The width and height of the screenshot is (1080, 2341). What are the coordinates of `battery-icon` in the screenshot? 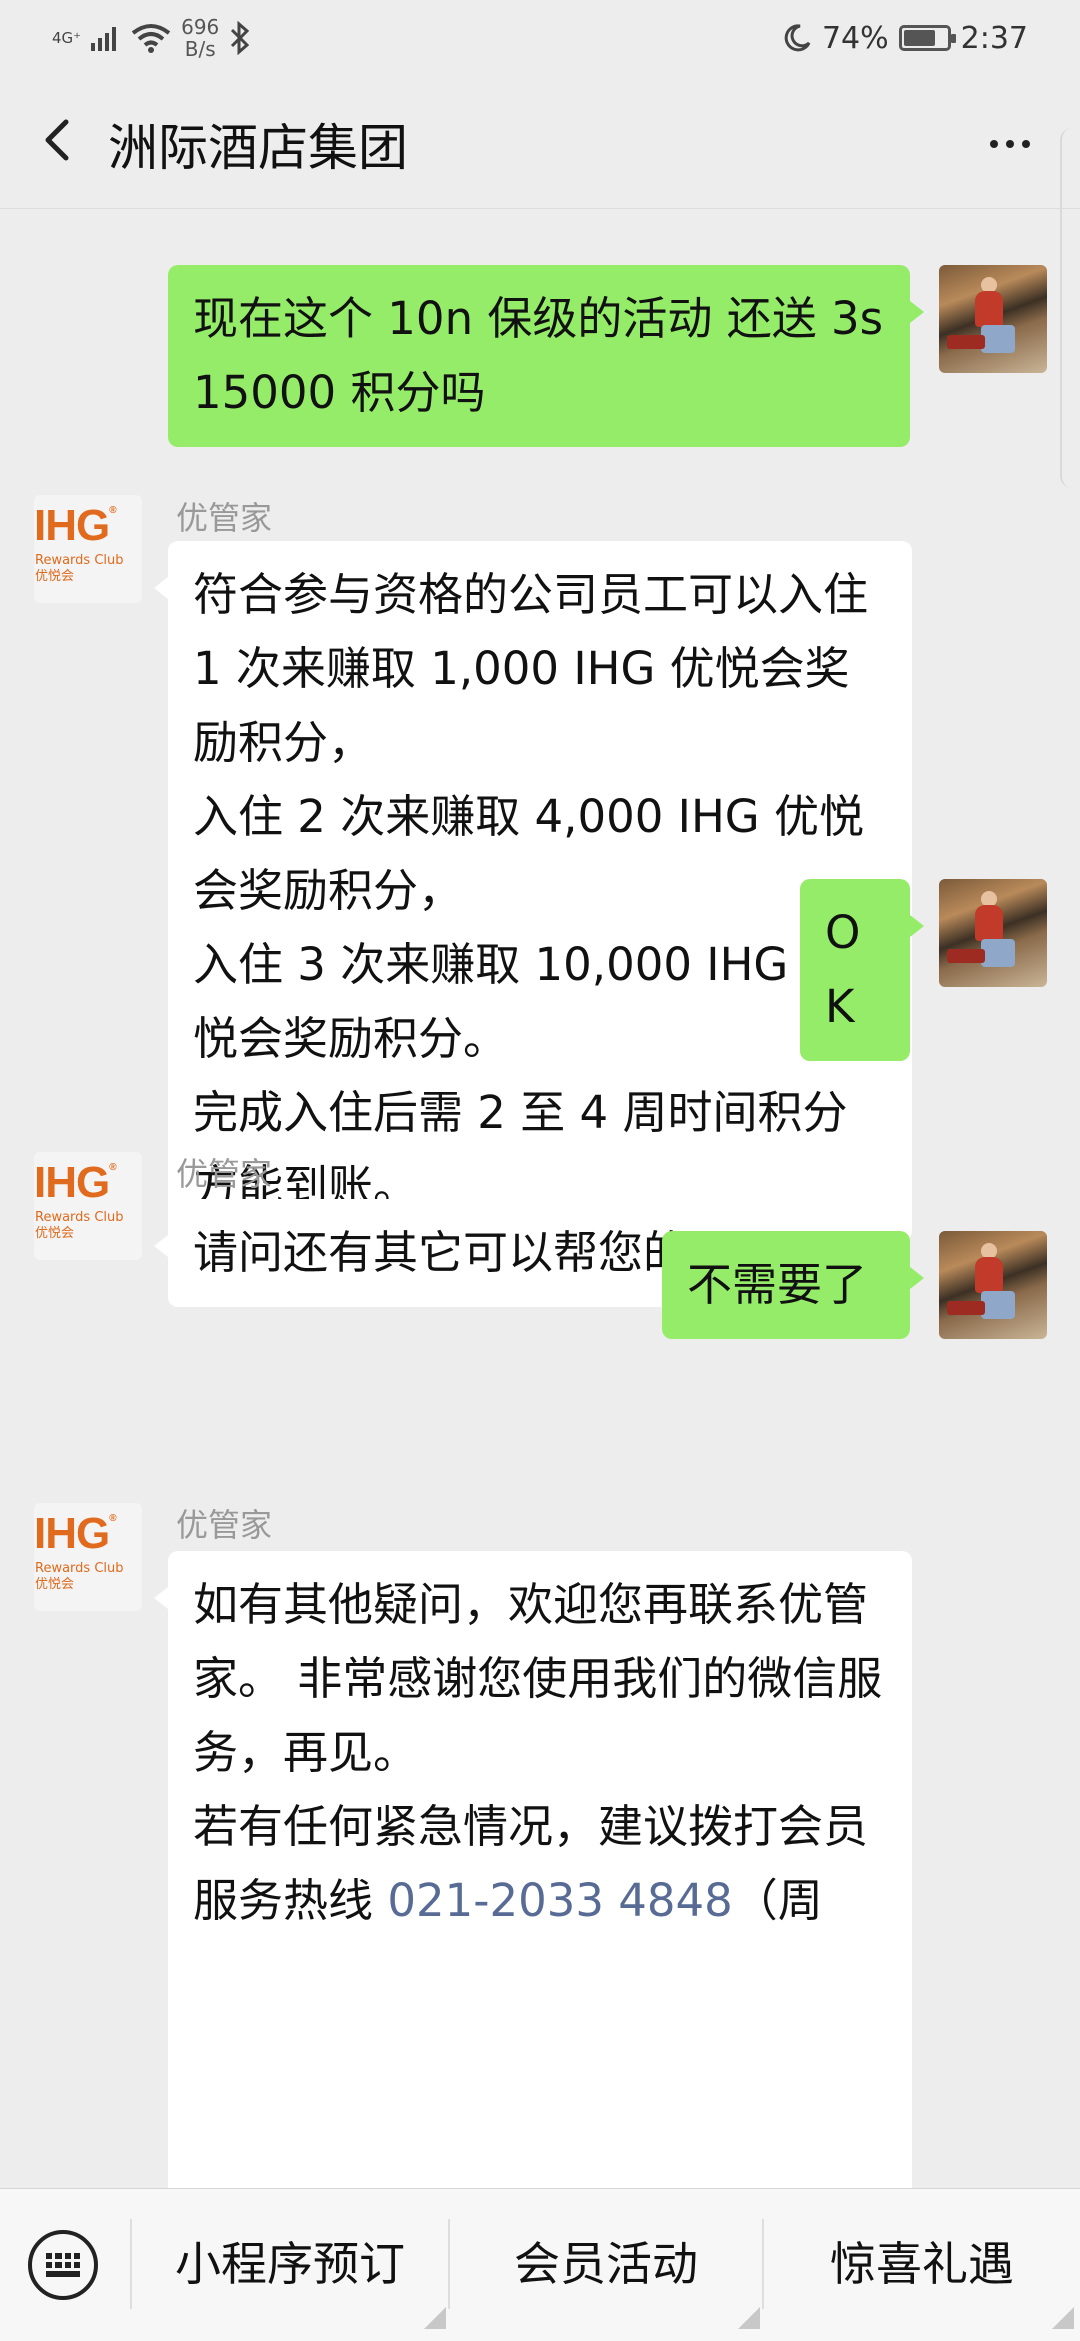 It's located at (927, 38).